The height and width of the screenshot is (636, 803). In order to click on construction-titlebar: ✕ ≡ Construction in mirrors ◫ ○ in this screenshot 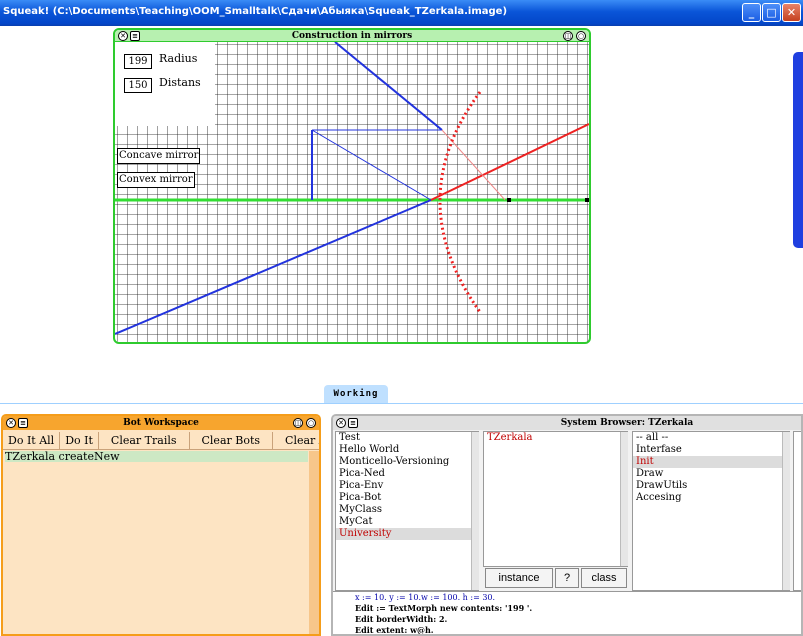, I will do `click(352, 36)`.